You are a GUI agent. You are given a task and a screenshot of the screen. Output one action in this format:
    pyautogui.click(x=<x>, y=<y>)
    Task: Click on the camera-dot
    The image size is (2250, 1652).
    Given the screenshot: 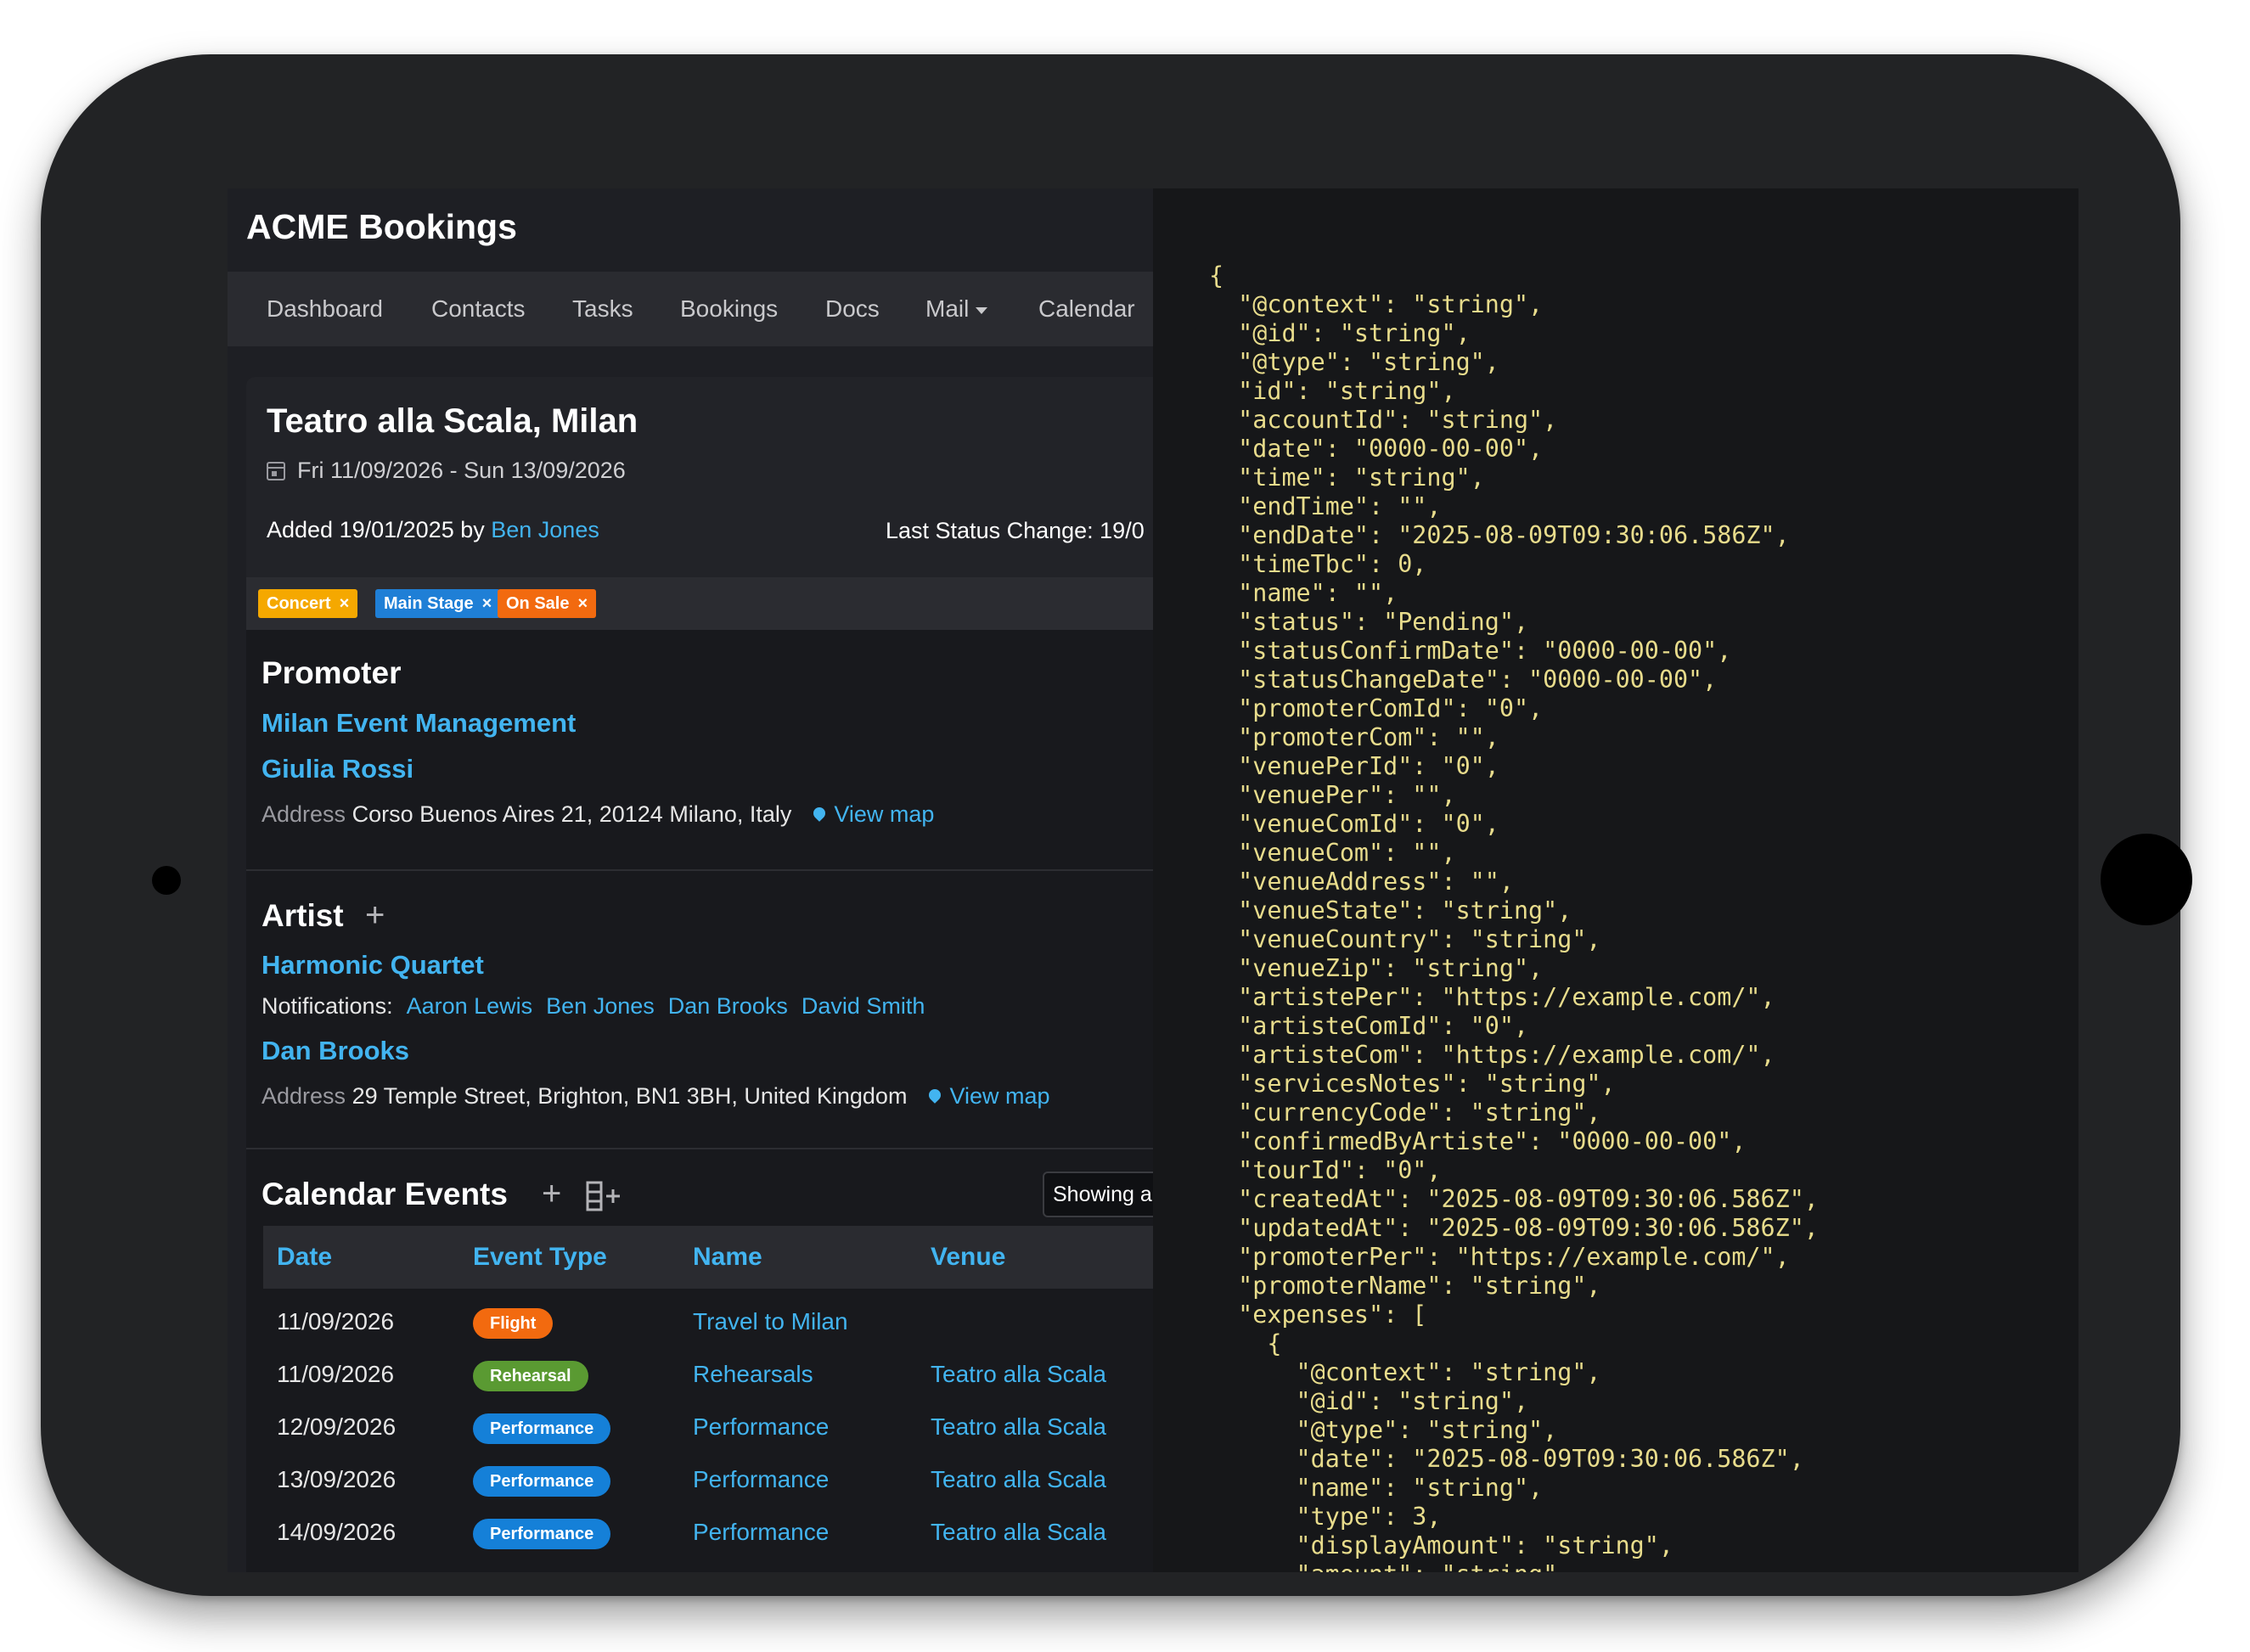 What is the action you would take?
    pyautogui.click(x=166, y=880)
    